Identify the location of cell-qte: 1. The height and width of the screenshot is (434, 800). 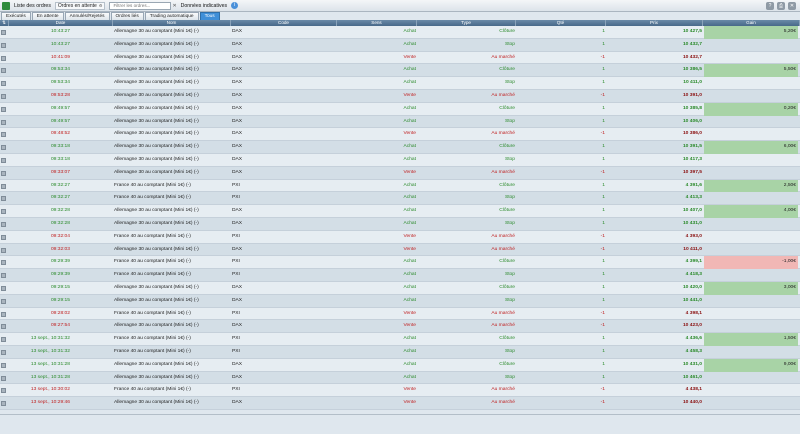
(603, 185).